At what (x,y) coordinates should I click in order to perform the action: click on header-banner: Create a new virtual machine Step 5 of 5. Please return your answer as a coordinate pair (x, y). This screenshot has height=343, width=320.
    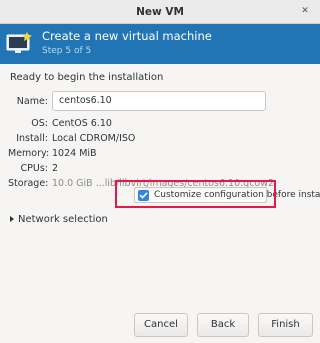
    Looking at the image, I should click on (160, 44).